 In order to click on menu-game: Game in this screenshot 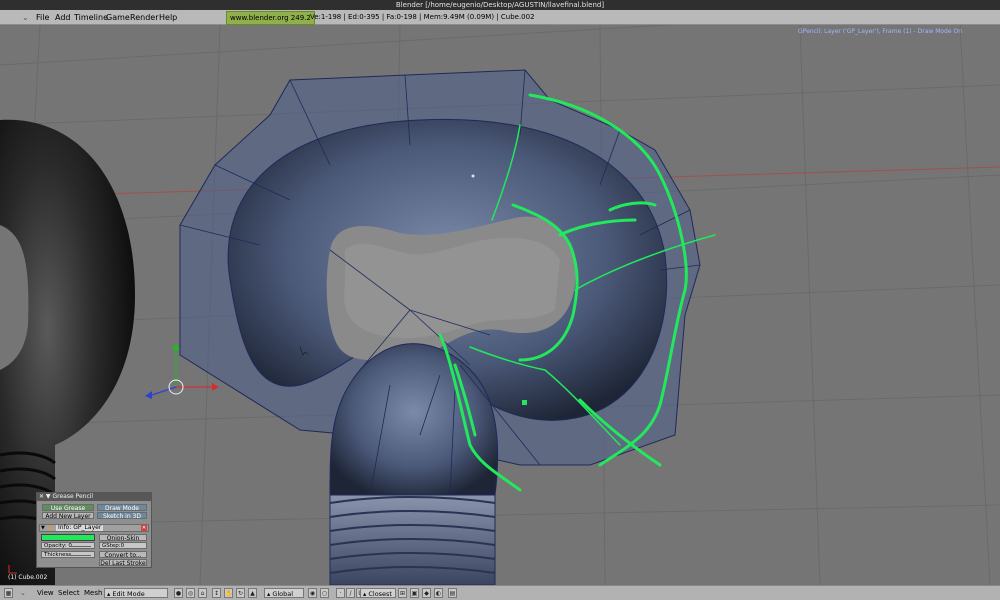, I will do `click(118, 17)`.